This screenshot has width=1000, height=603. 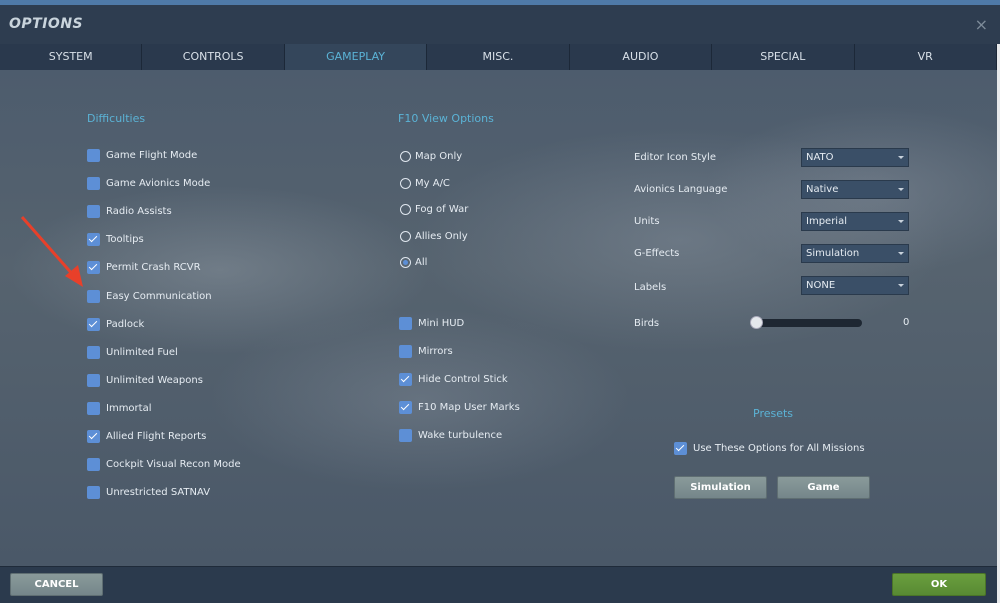 I want to click on difficulty-checkbox: Immortal, so click(x=119, y=408).